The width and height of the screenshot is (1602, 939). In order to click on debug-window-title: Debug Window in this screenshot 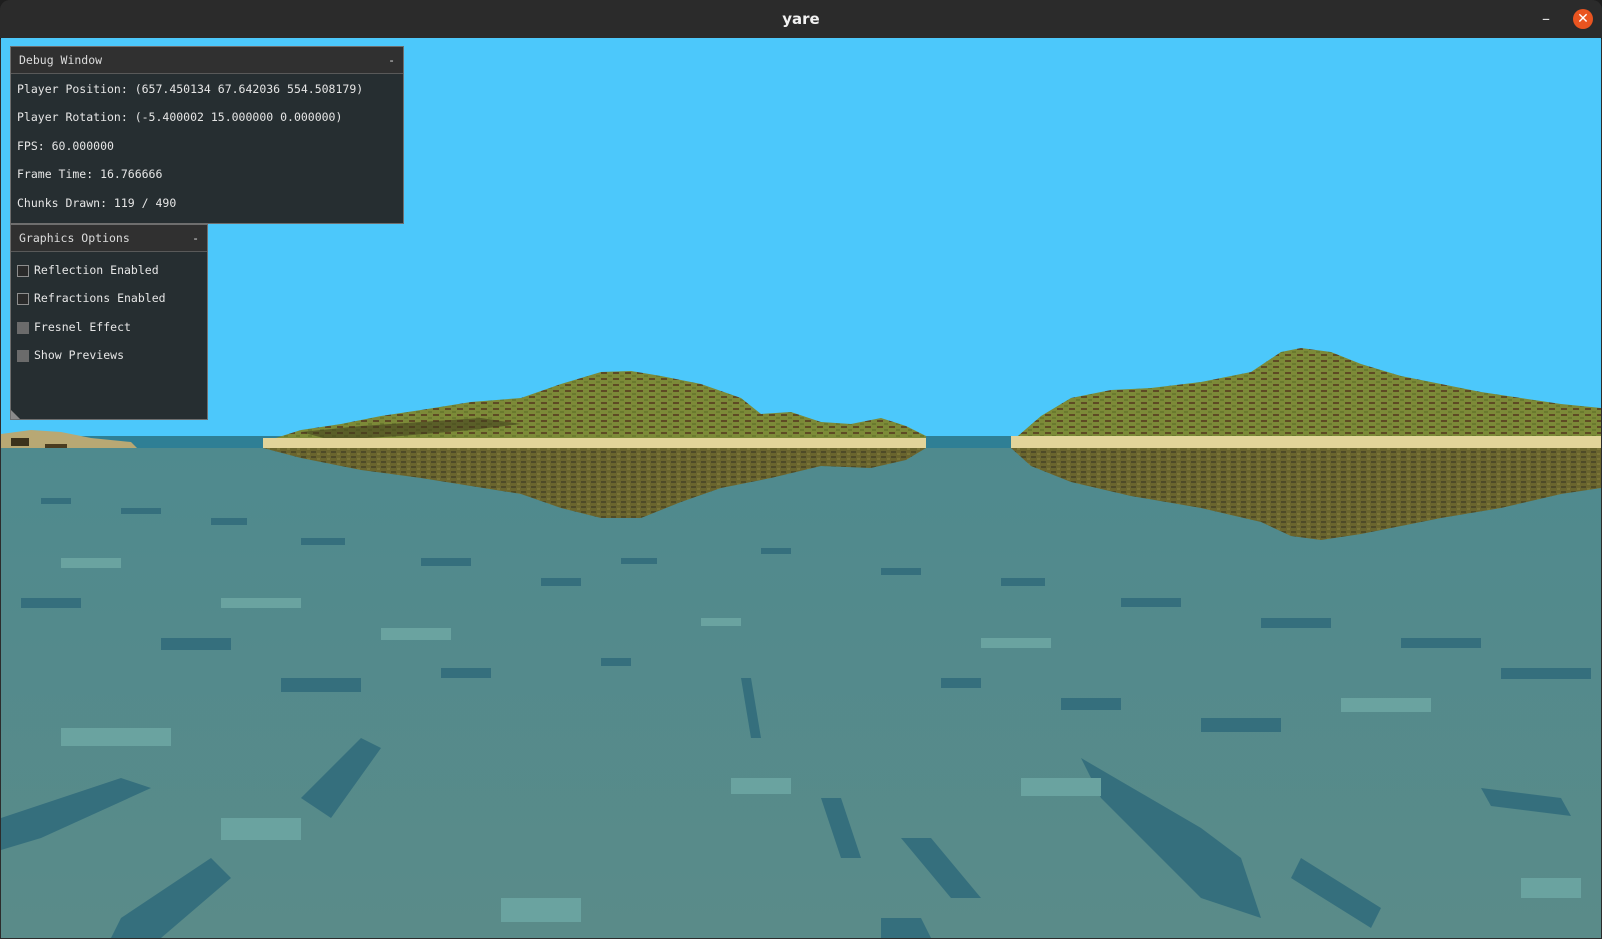, I will do `click(61, 60)`.